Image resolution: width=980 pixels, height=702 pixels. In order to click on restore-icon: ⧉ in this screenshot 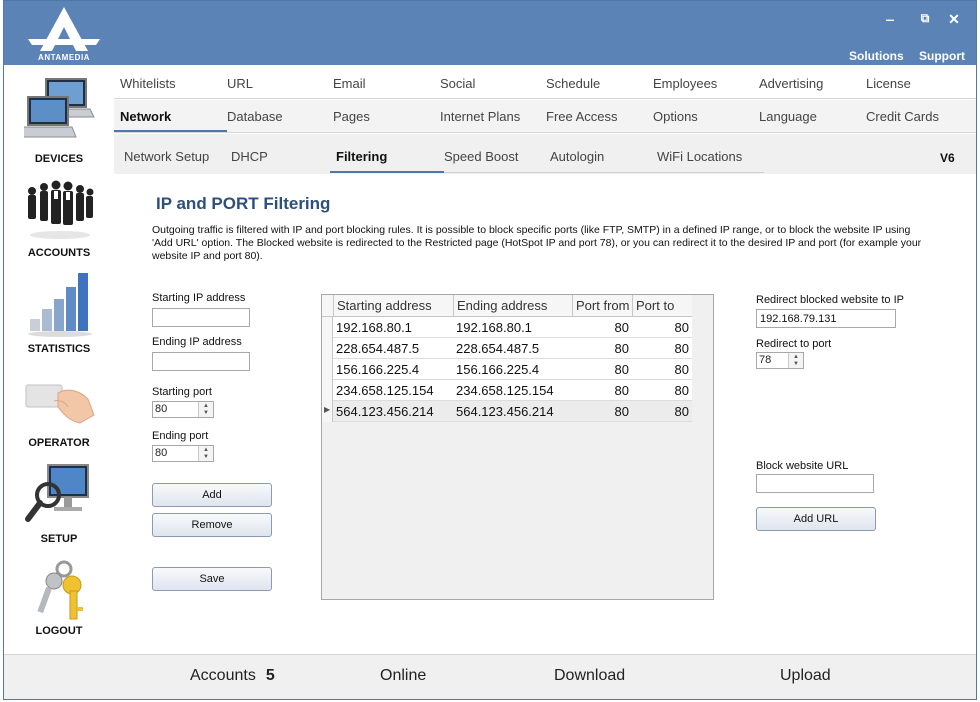, I will do `click(925, 18)`.